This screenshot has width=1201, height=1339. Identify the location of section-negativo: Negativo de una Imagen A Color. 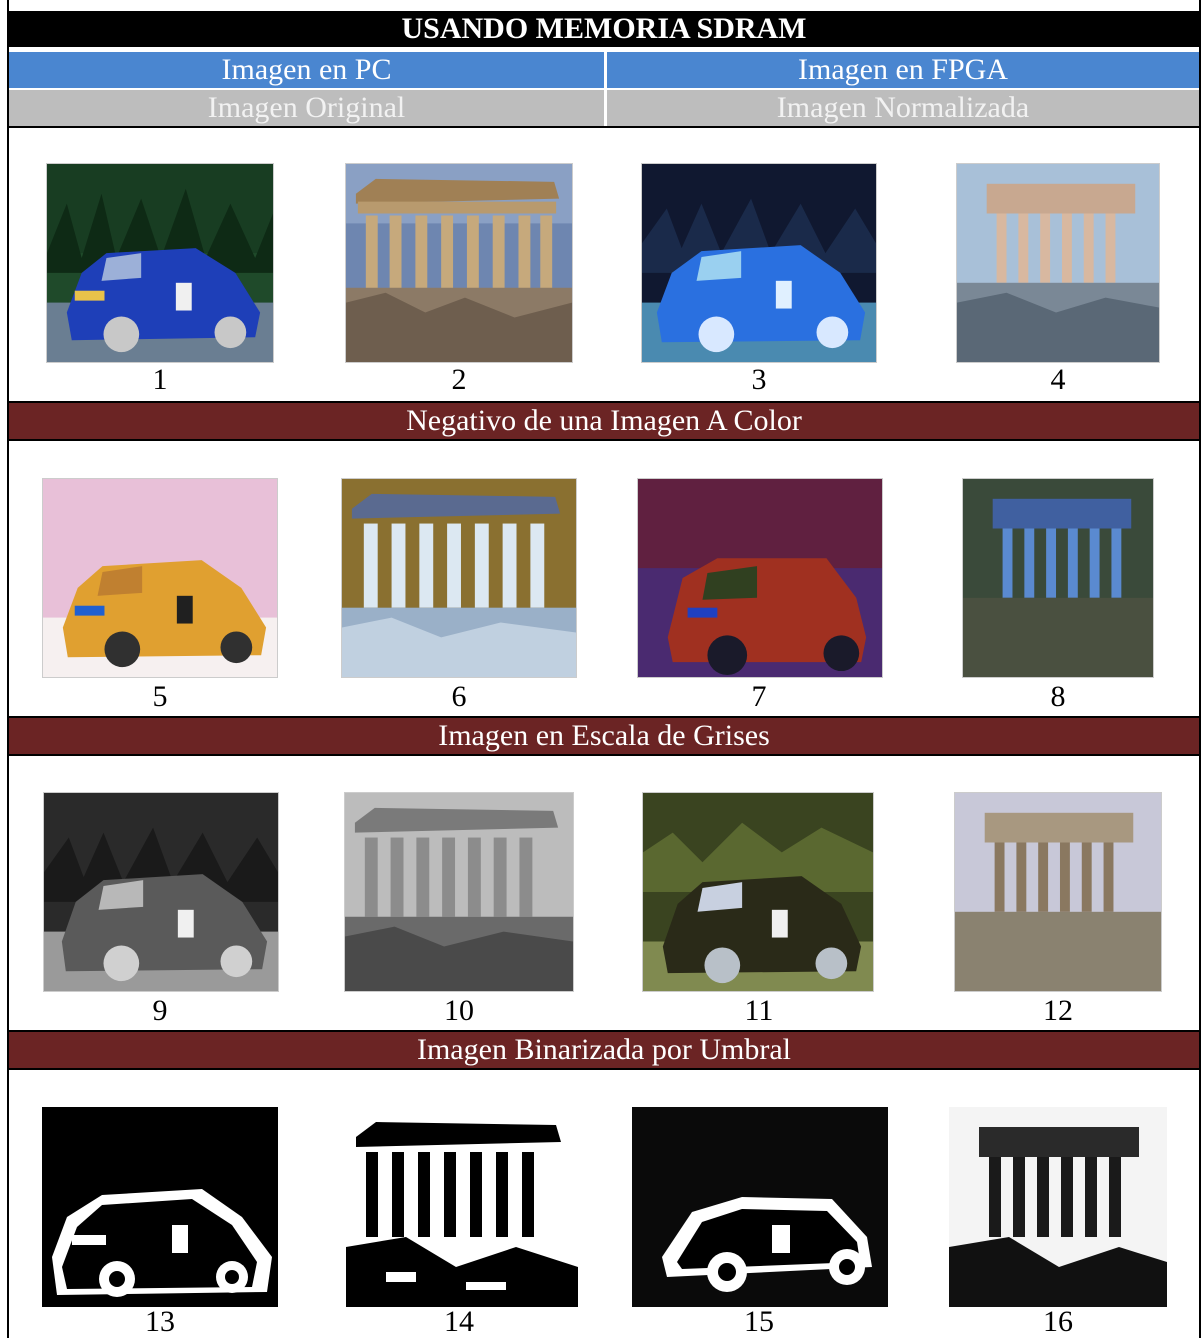
(604, 421).